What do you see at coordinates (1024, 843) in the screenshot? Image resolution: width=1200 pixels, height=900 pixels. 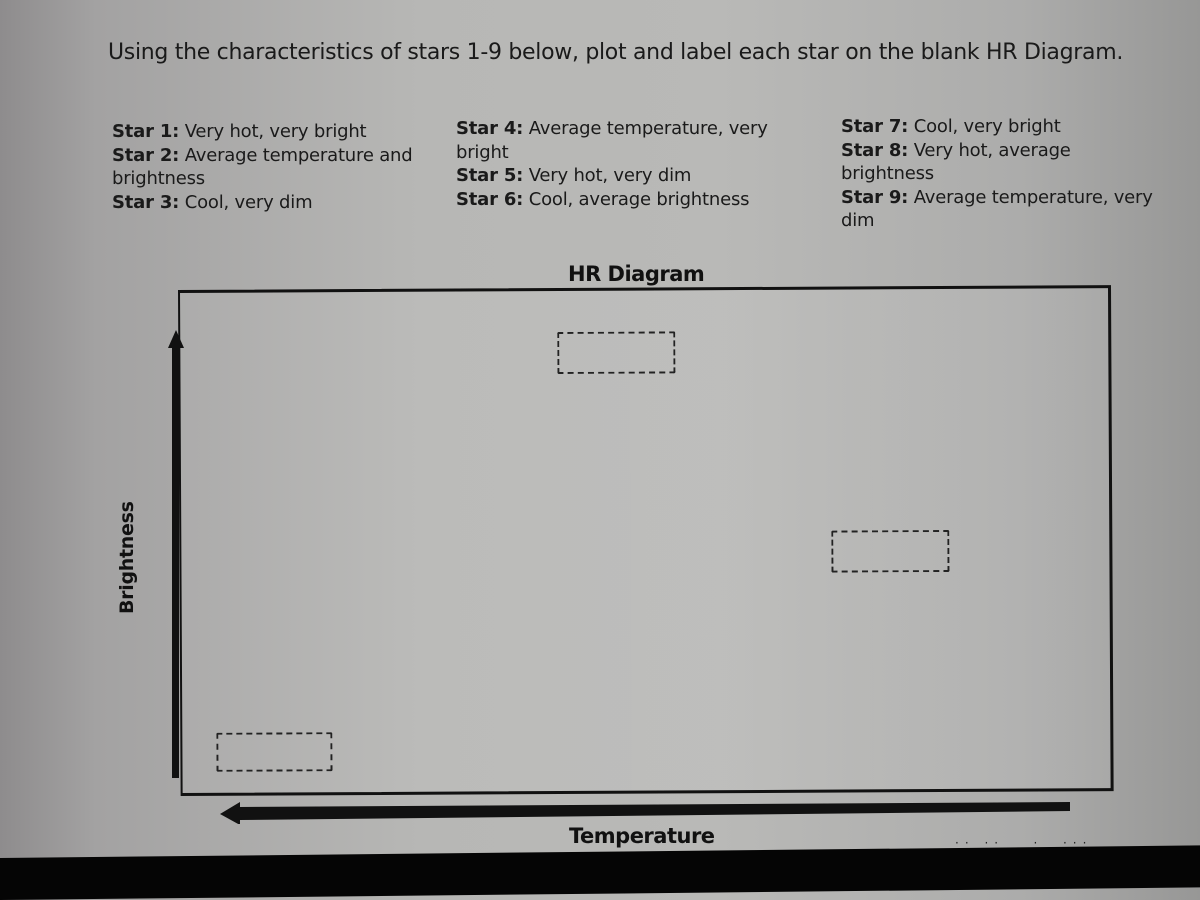 I see `page-edge-marks: ·· ·· · ···` at bounding box center [1024, 843].